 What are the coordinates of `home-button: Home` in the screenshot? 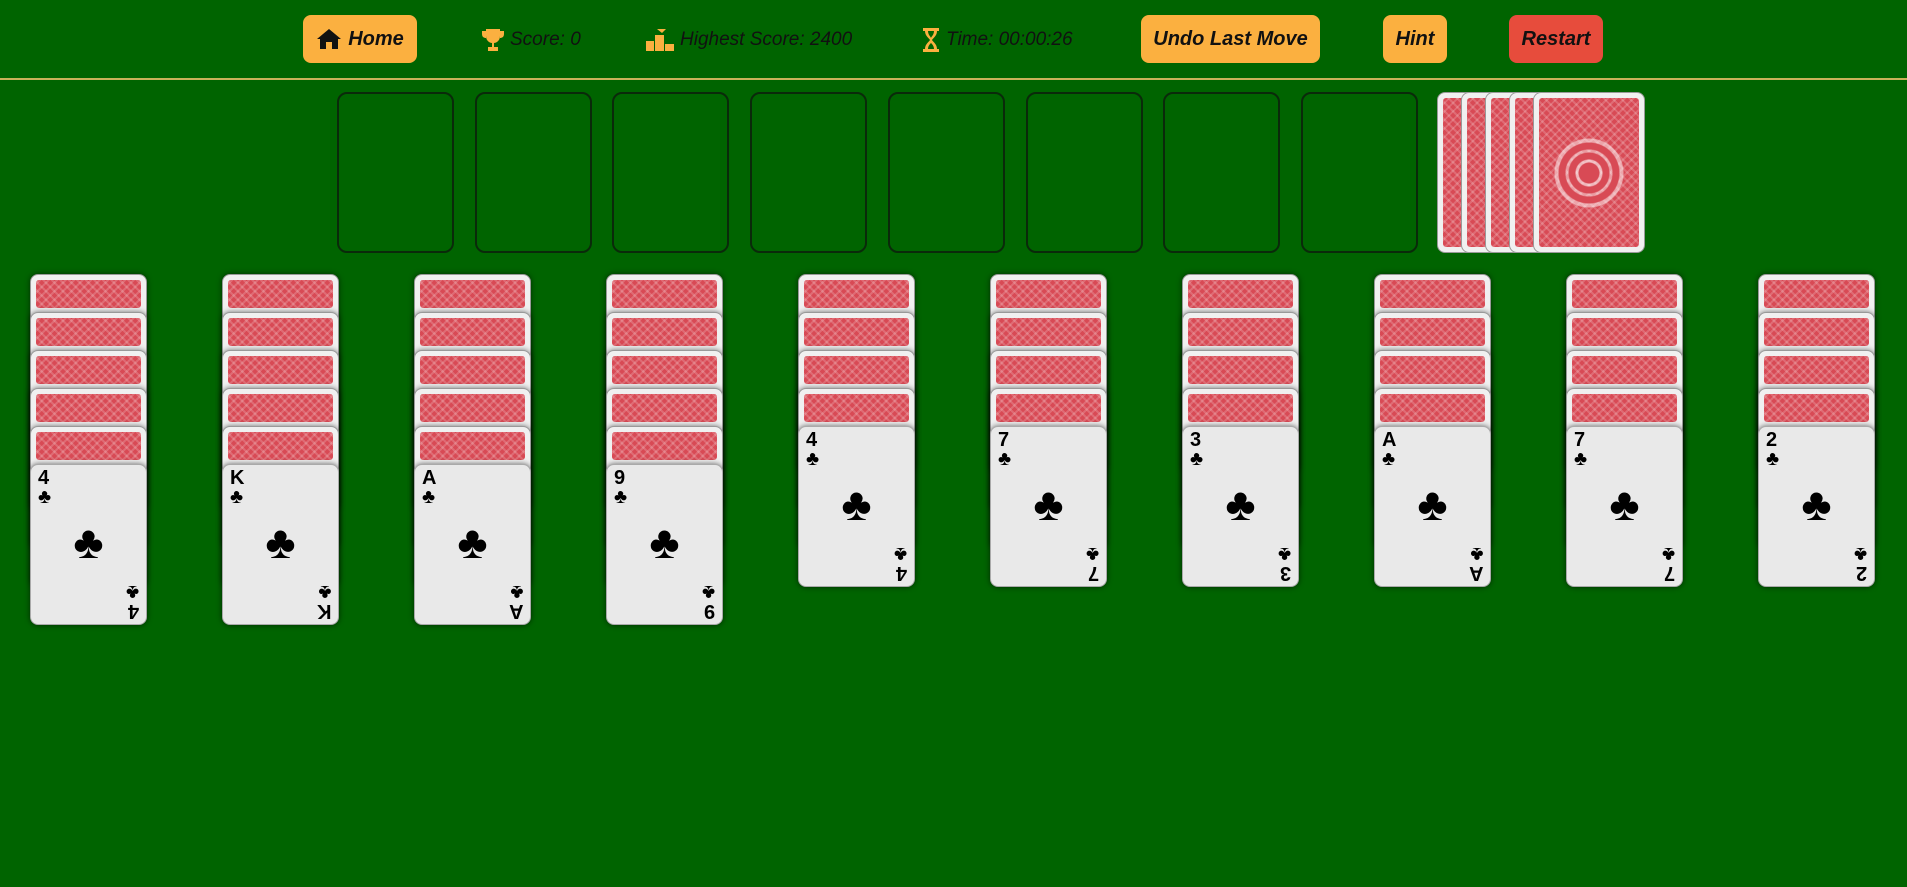 It's located at (360, 39).